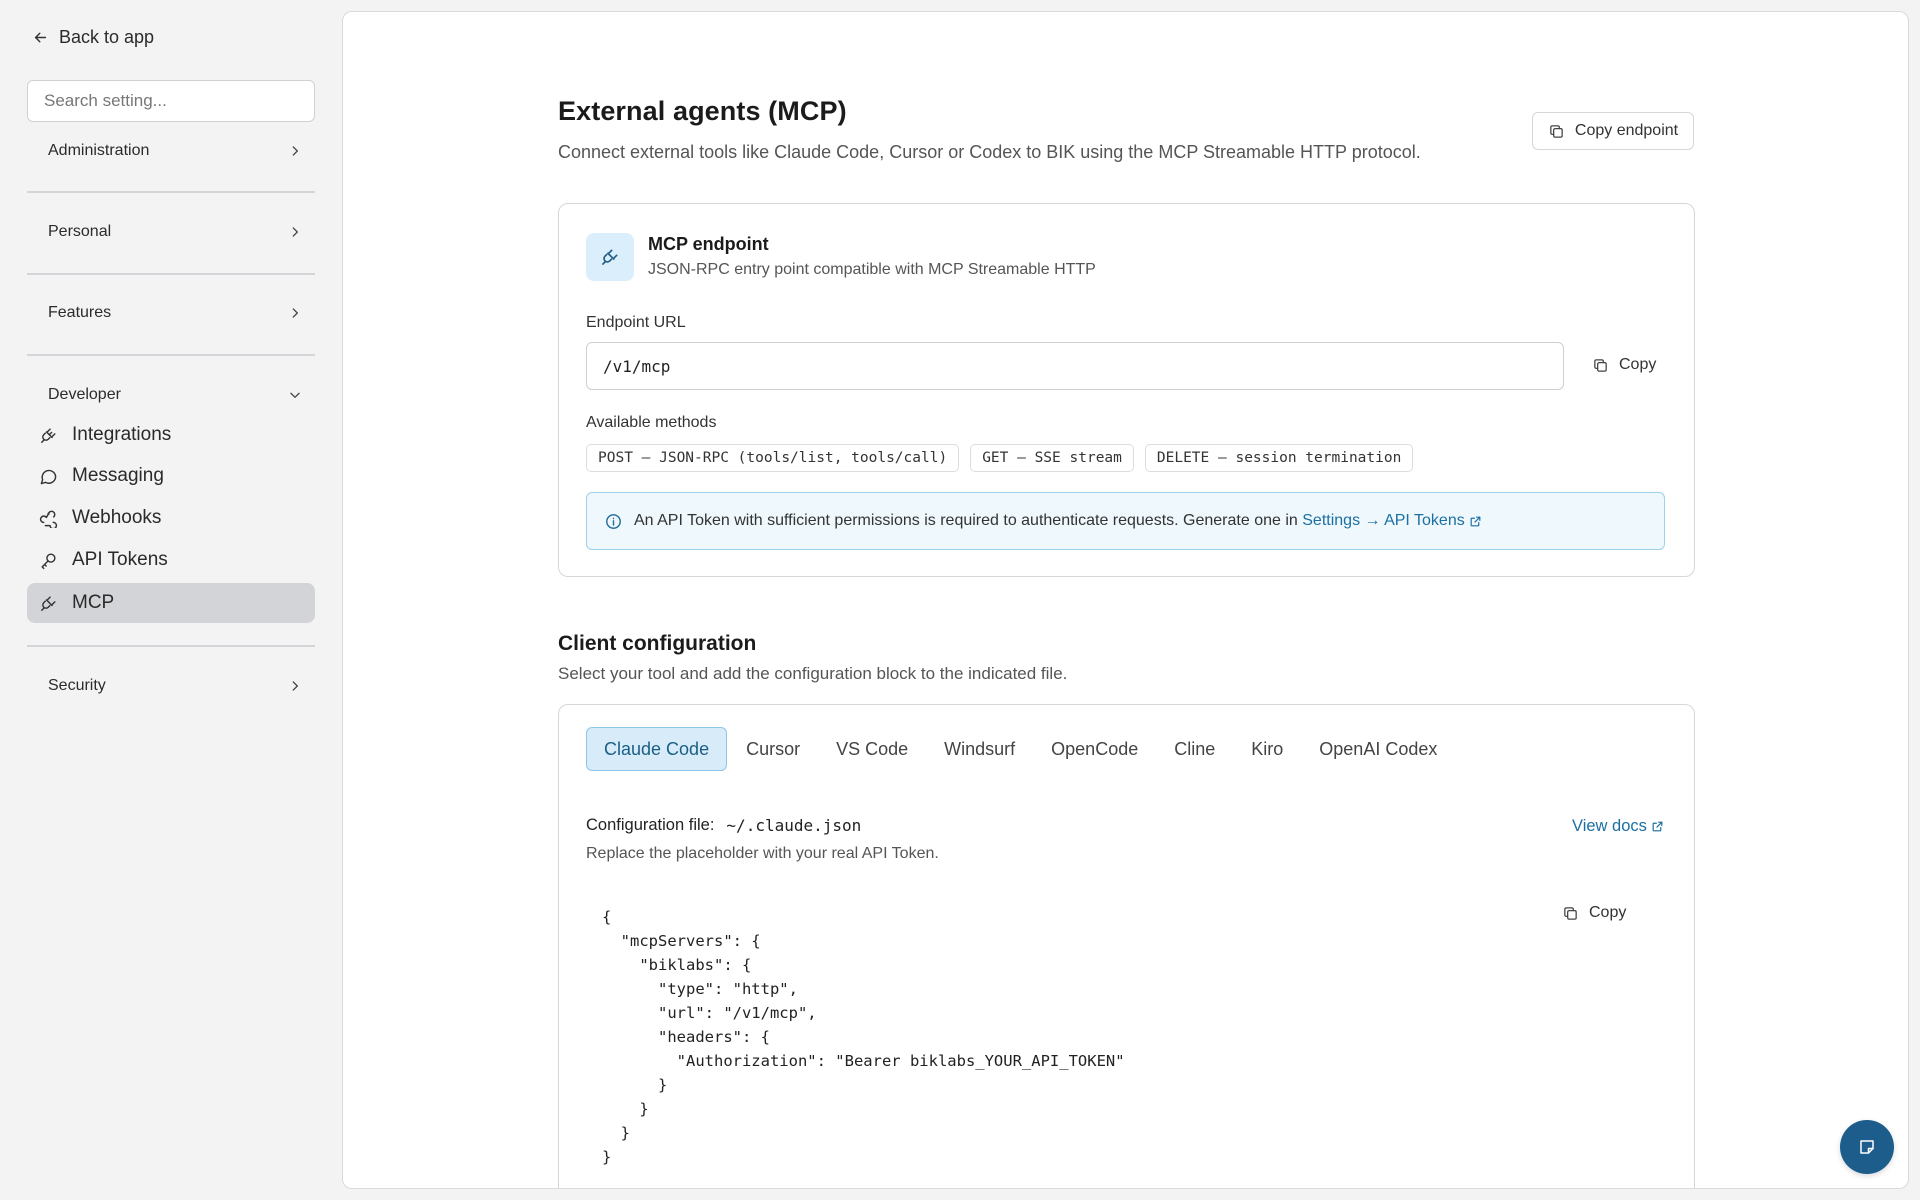 This screenshot has height=1200, width=1920. Describe the element at coordinates (77, 685) in the screenshot. I see `nav-section-security-label: Security` at that location.